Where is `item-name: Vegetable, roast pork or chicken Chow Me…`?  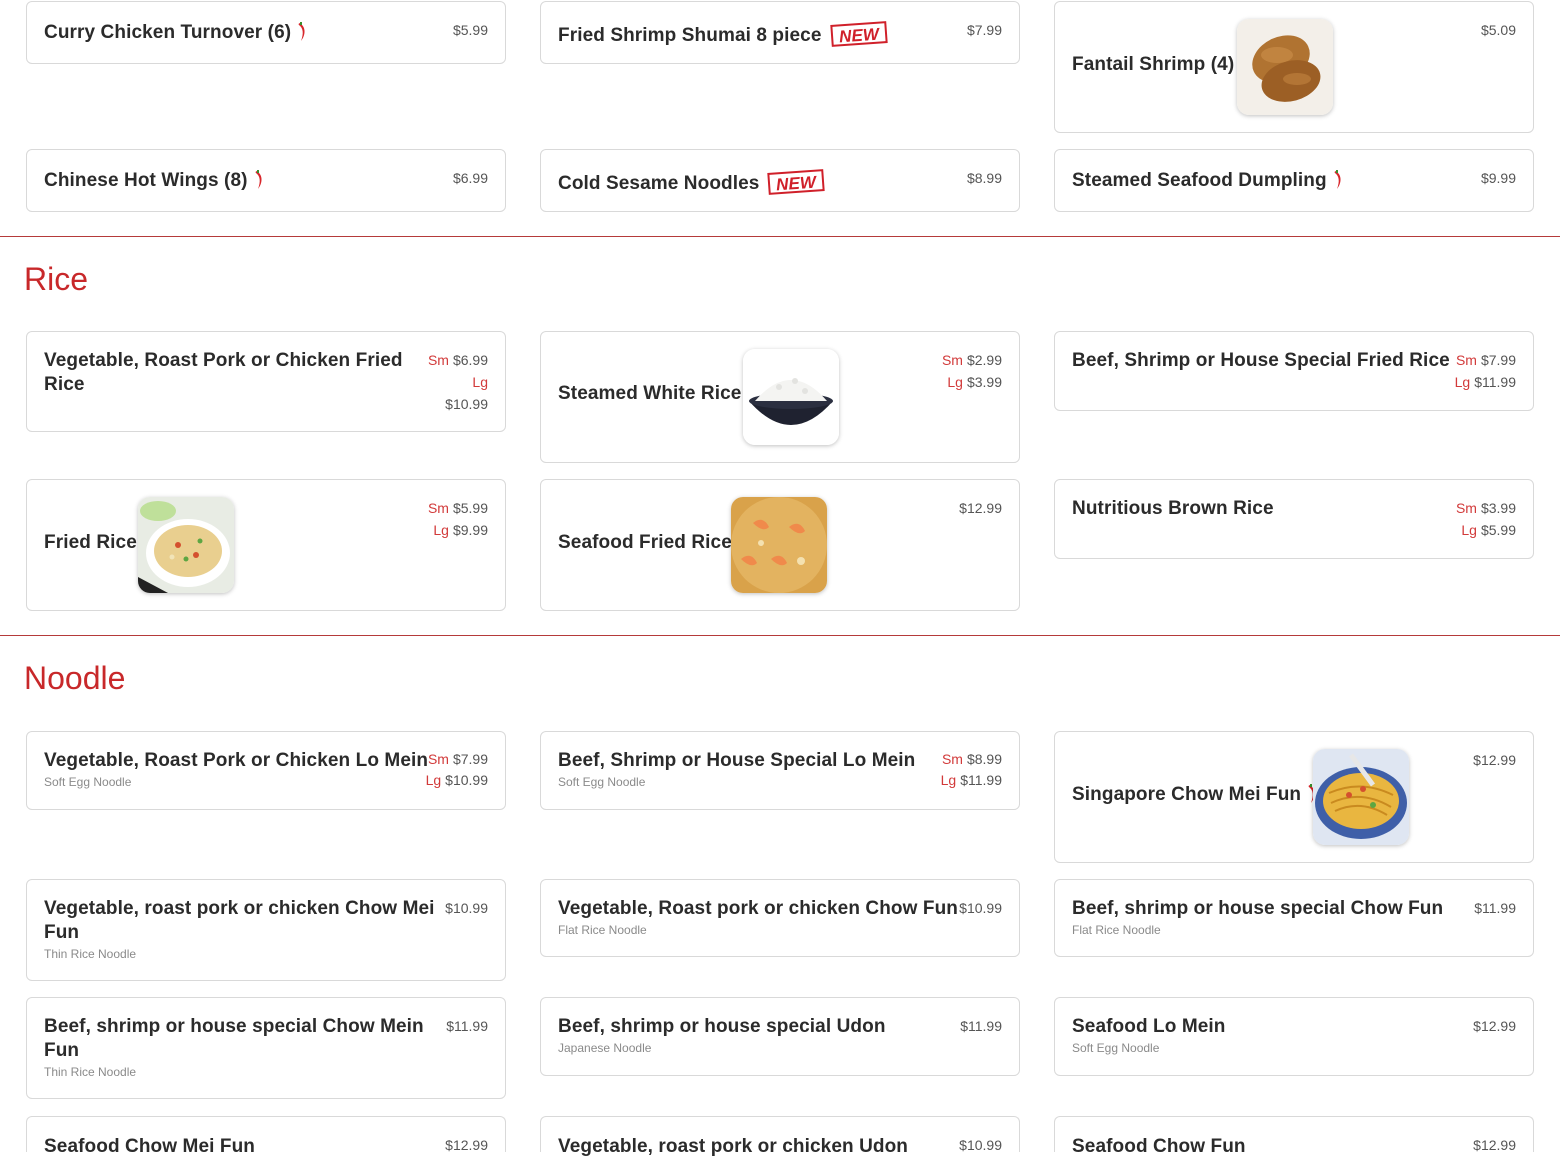
item-name: Vegetable, roast pork or chicken Chow Me… is located at coordinates (239, 920).